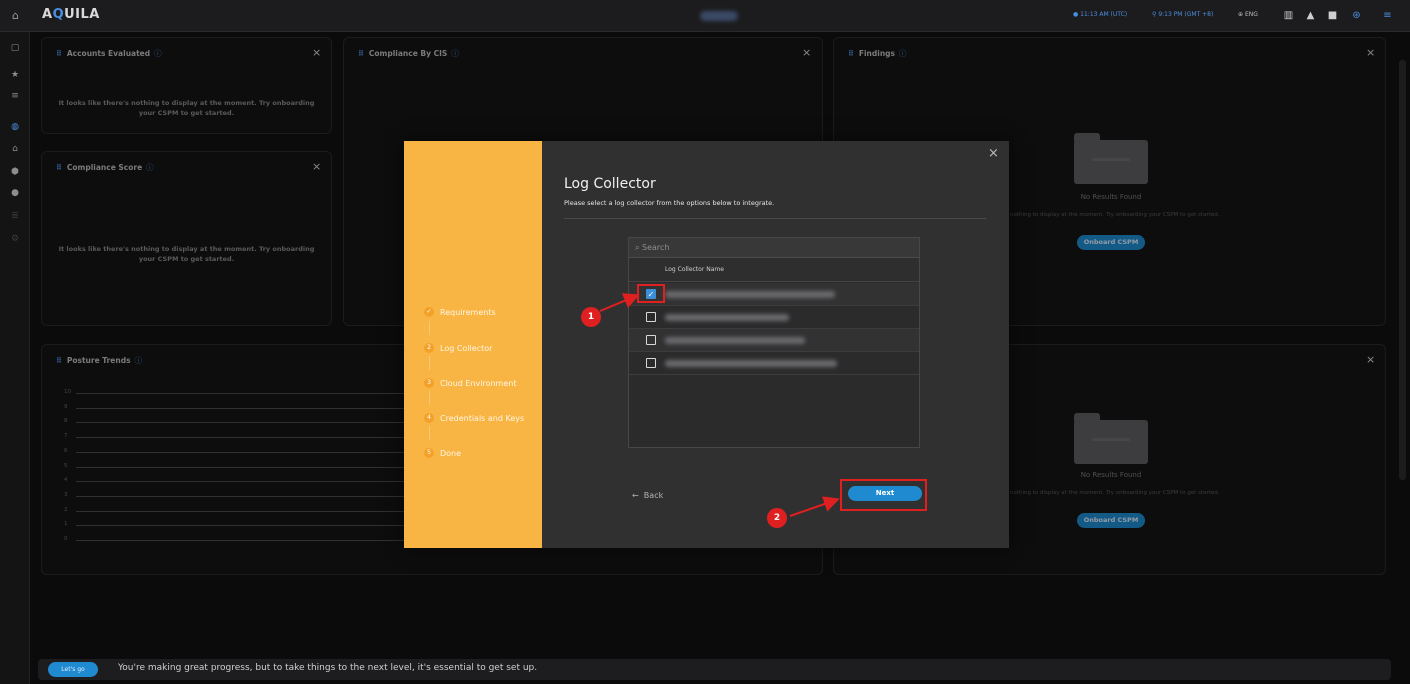 This screenshot has width=1410, height=684. What do you see at coordinates (1183, 14) in the screenshot?
I see `local-clock: ⚲ 9:13 PM (GMT +8)` at bounding box center [1183, 14].